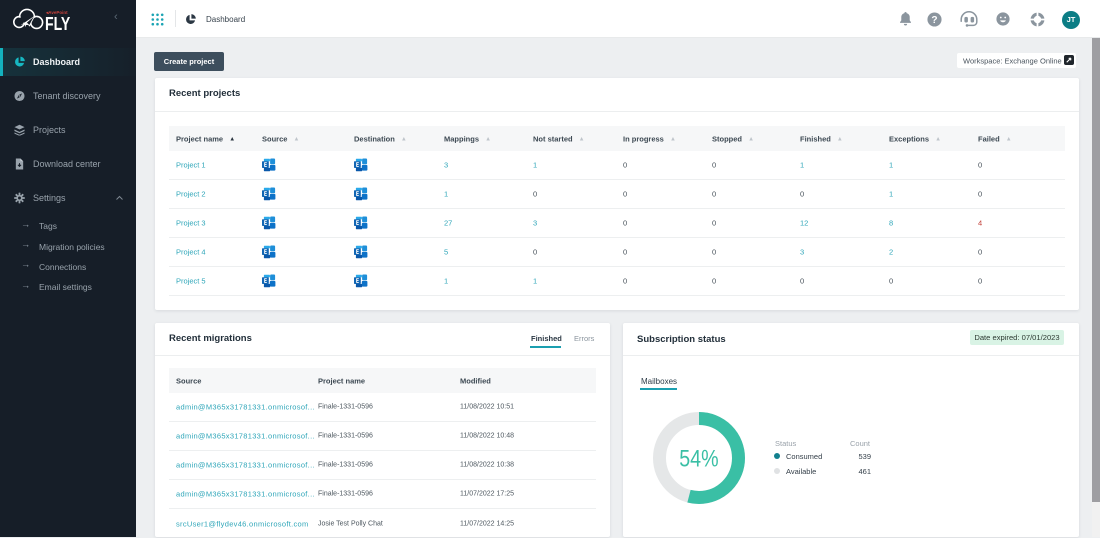 This screenshot has height=538, width=1100. I want to click on svg-text: 54%, so click(698, 458).